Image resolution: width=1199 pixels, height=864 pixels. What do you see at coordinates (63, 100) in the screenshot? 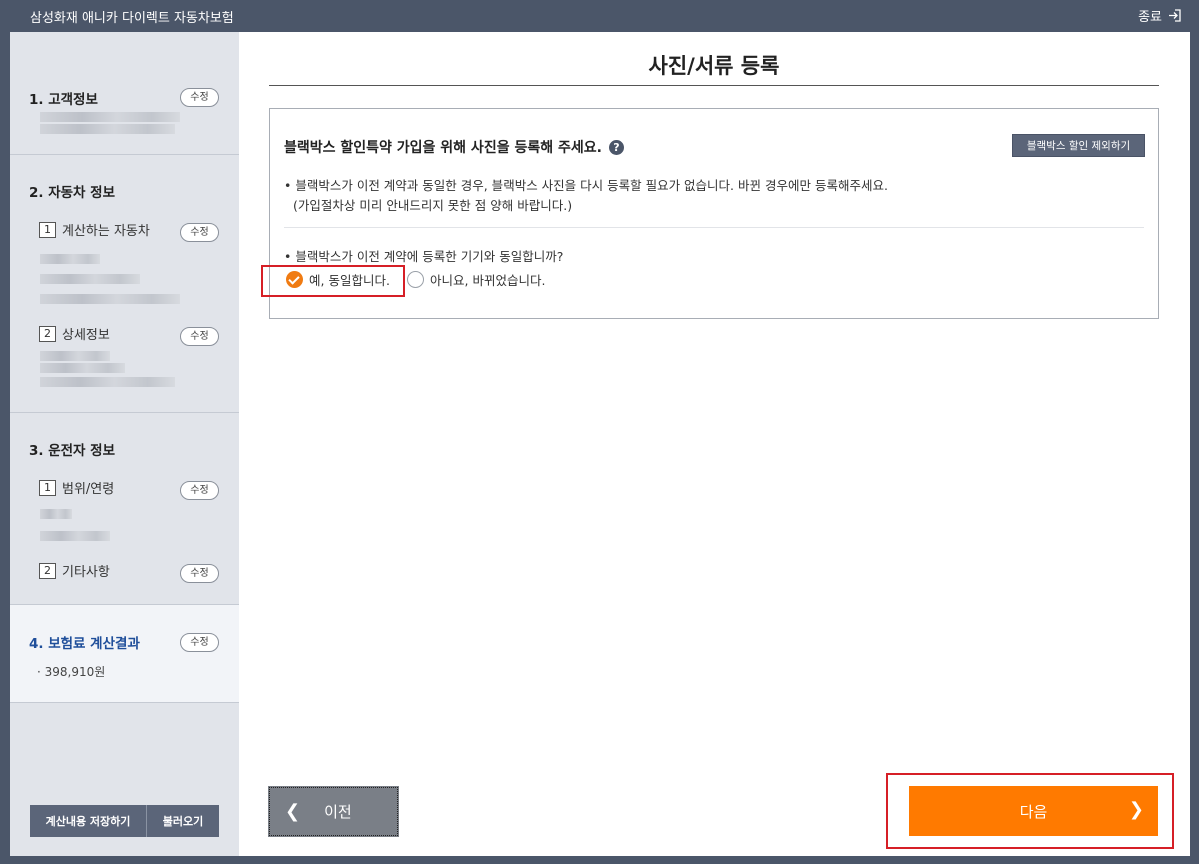
I see `section-title: 1. 고객정보` at bounding box center [63, 100].